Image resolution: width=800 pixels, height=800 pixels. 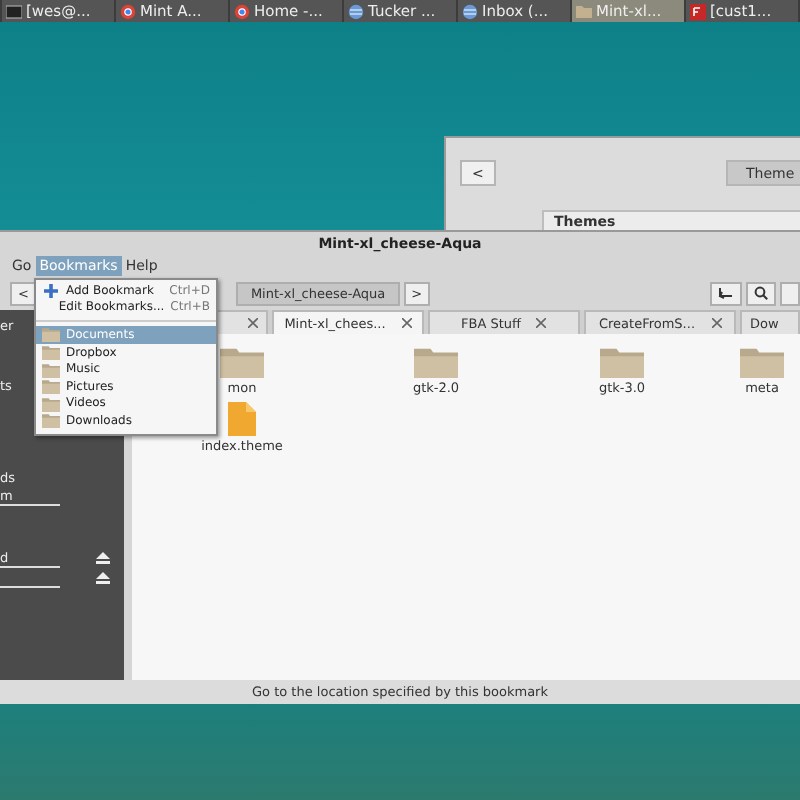 I want to click on toggle-button, so click(x=726, y=293).